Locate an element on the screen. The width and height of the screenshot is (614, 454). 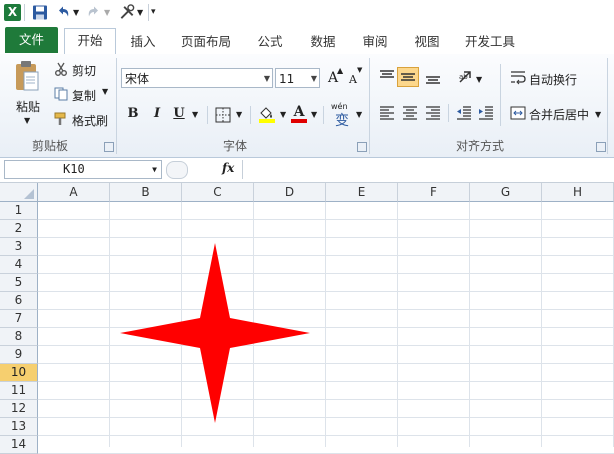
insert-function-button: fx is located at coordinates (228, 168).